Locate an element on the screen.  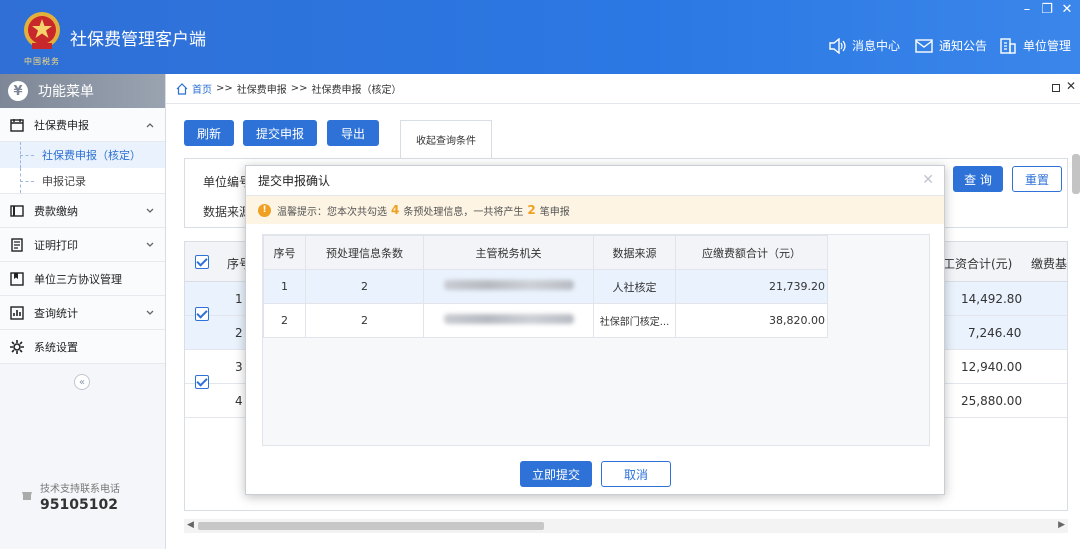
speaker-icon is located at coordinates (837, 45).